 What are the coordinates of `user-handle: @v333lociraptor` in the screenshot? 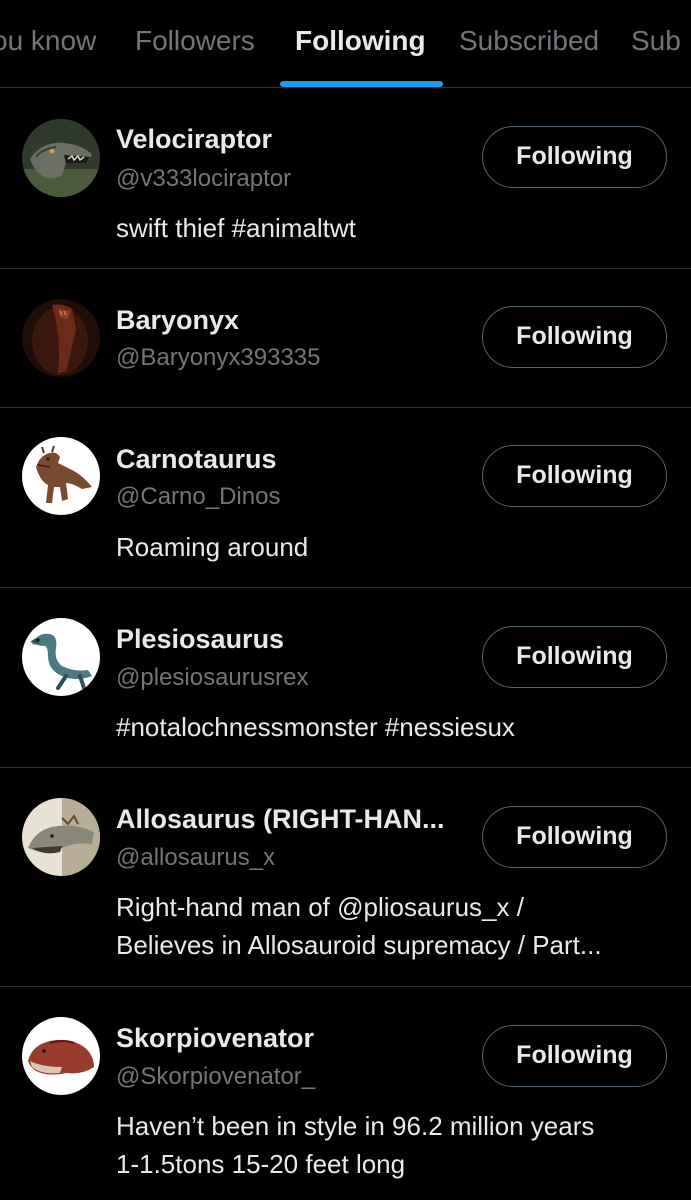 It's located at (204, 178).